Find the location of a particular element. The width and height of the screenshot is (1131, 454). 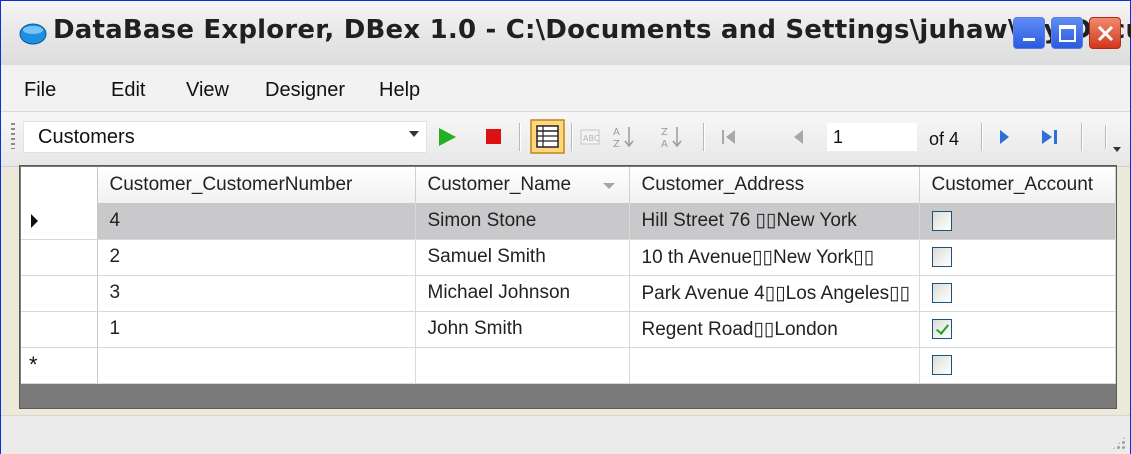

maximize-button is located at coordinates (1067, 33).